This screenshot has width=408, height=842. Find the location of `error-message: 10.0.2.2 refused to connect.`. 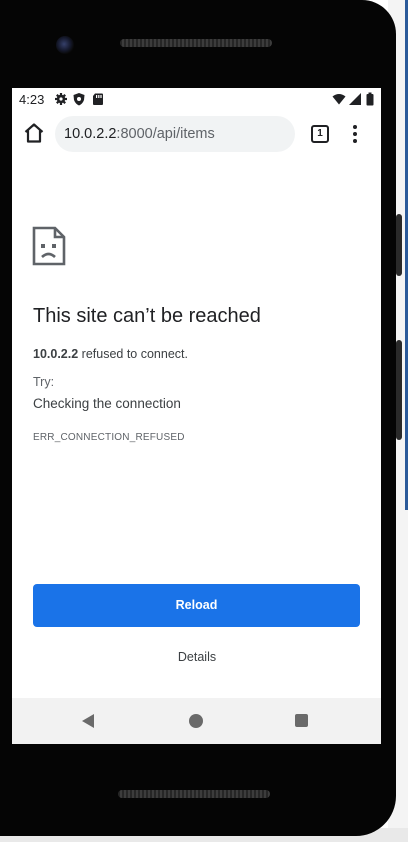

error-message: 10.0.2.2 refused to connect. is located at coordinates (110, 354).